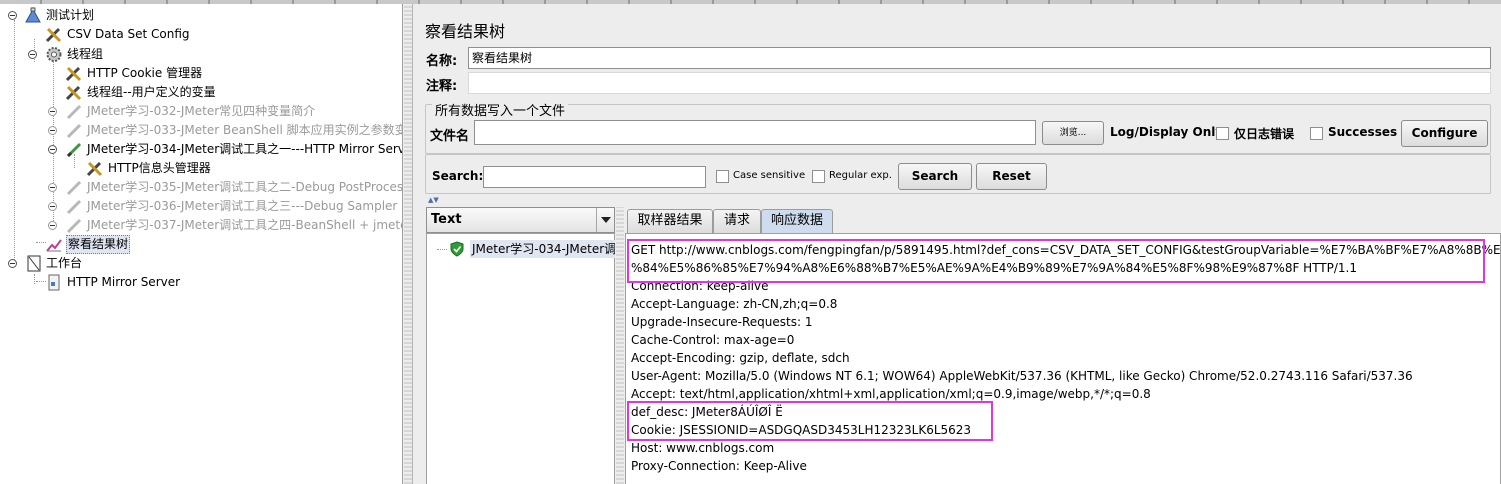 This screenshot has width=1501, height=484. I want to click on errors-only-checkbox, so click(1222, 133).